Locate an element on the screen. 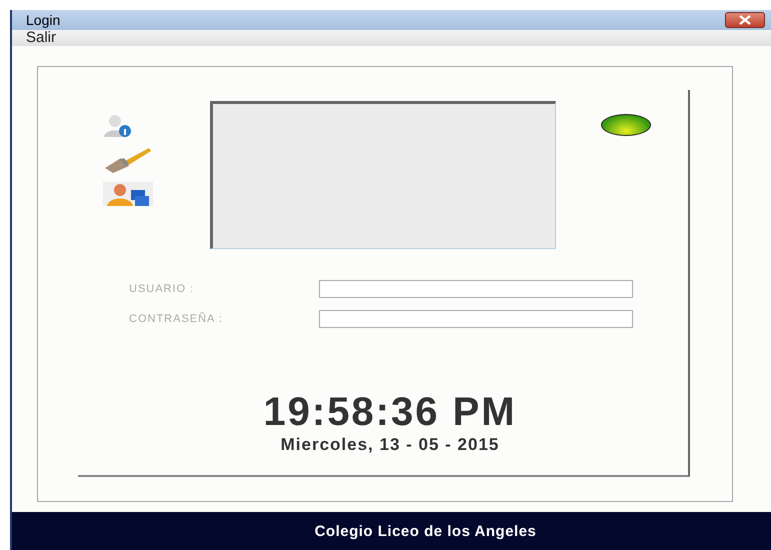 This screenshot has height=550, width=771. close-icon is located at coordinates (745, 20).